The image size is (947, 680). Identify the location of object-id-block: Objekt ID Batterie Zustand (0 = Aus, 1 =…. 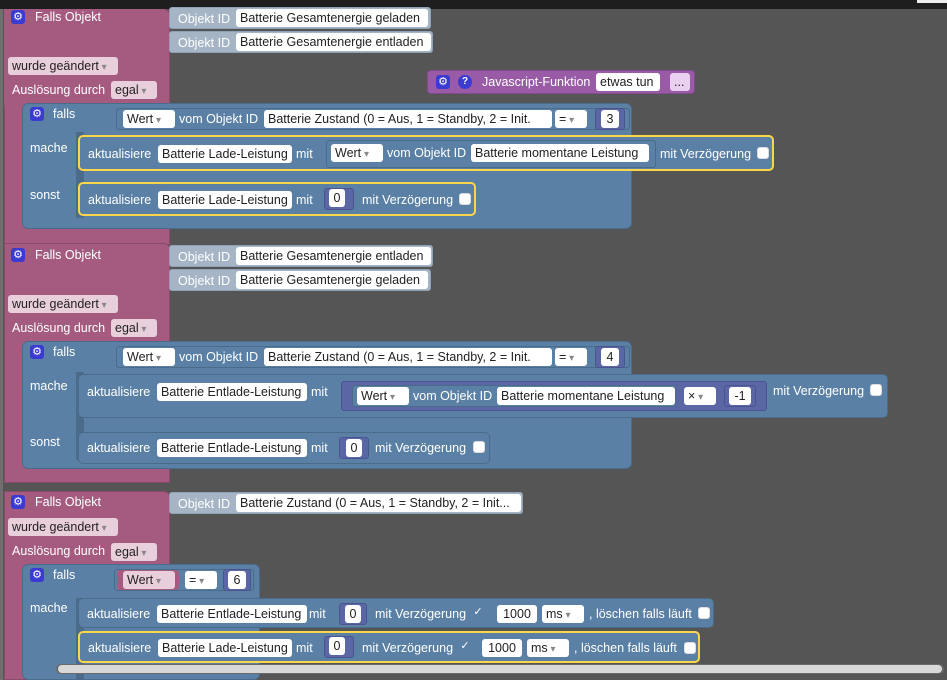
(346, 503).